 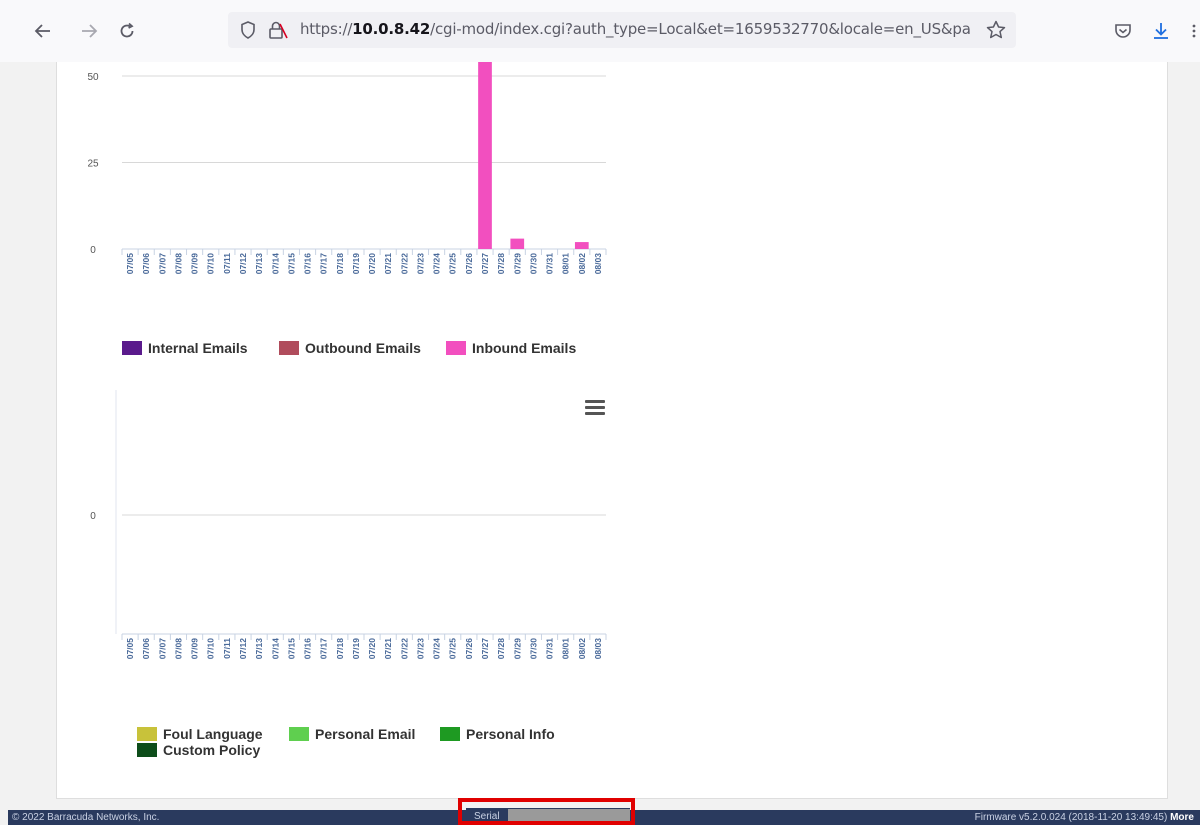 What do you see at coordinates (93, 164) in the screenshot?
I see `y-tick-label: 25` at bounding box center [93, 164].